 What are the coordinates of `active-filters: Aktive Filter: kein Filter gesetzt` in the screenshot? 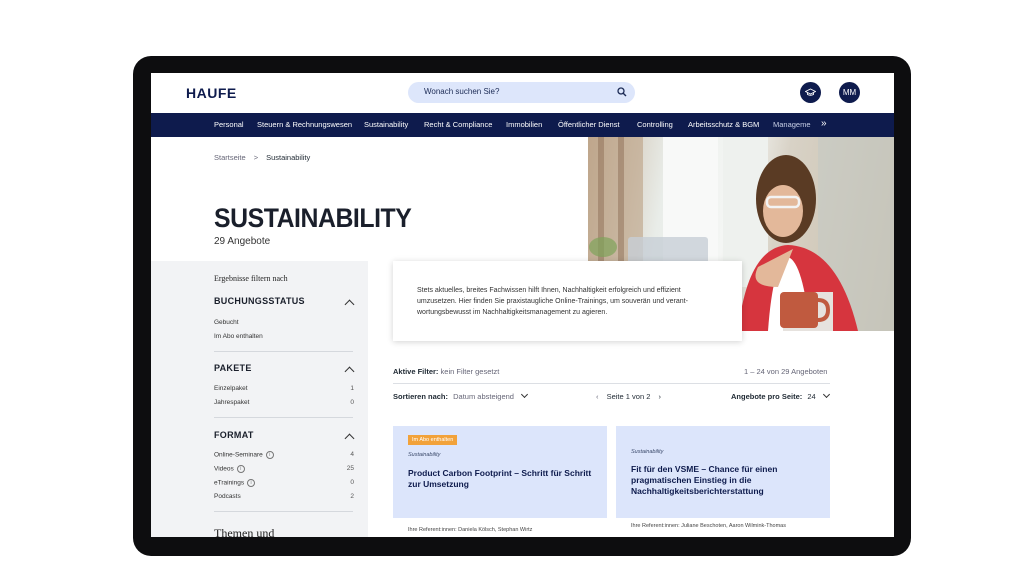 It's located at (446, 371).